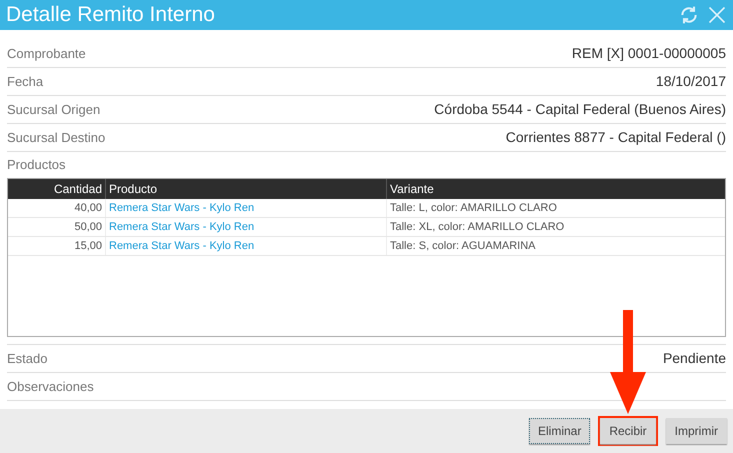 This screenshot has height=453, width=733. Describe the element at coordinates (57, 208) in the screenshot. I see `table-cell: 40,00` at that location.